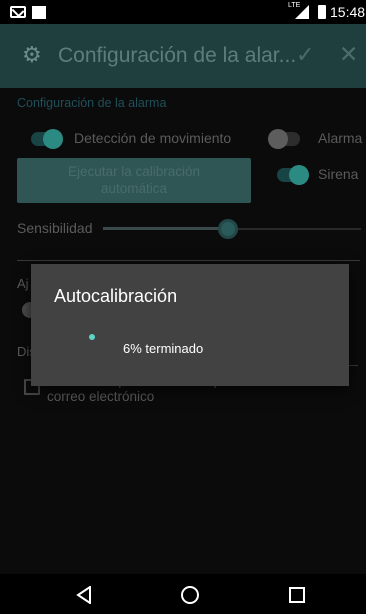 The width and height of the screenshot is (366, 614). Describe the element at coordinates (322, 12) in the screenshot. I see `battery-icon` at that location.